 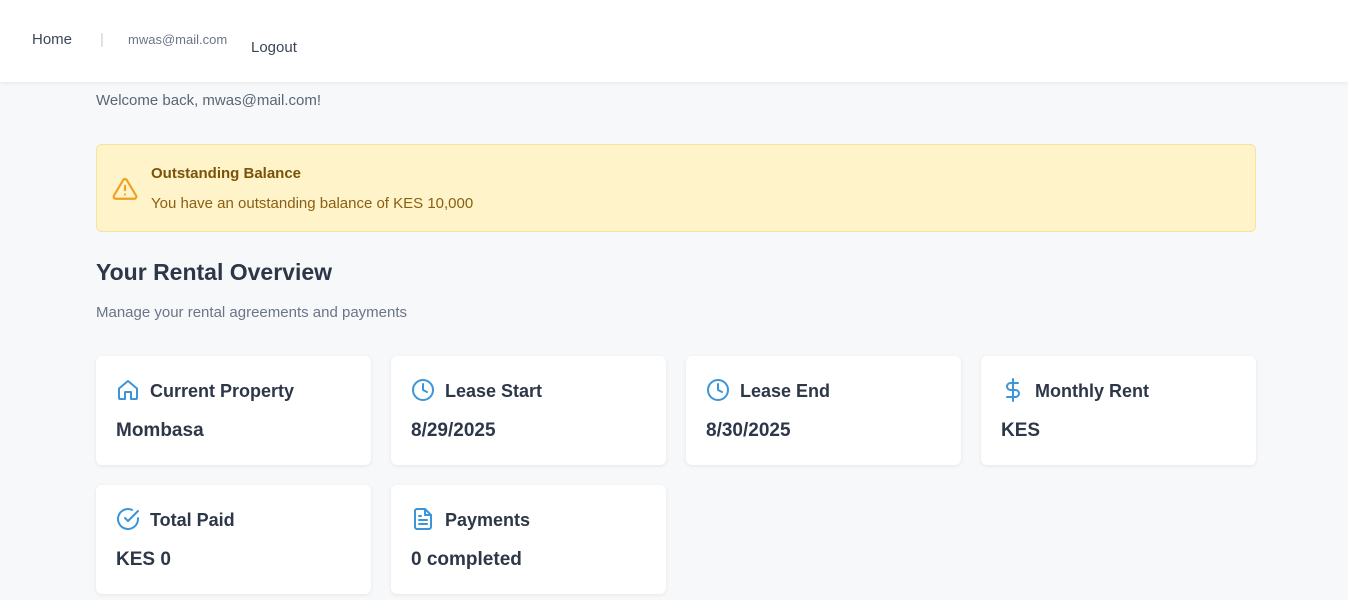 I want to click on welcome-message: Welcome back, mwas@mail.com!, so click(x=208, y=100).